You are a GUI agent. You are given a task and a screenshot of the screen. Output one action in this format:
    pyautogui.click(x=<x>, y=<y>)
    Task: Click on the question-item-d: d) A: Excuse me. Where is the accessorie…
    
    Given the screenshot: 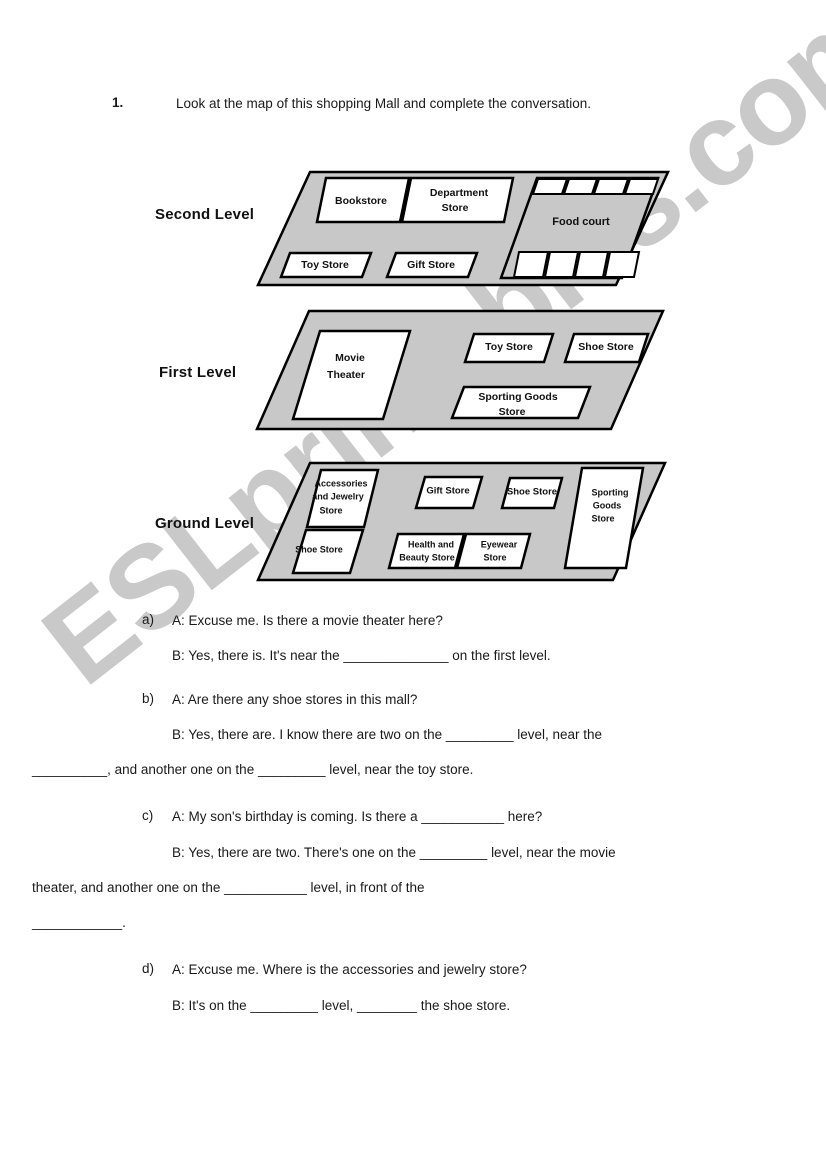 What is the action you would take?
    pyautogui.click(x=413, y=987)
    